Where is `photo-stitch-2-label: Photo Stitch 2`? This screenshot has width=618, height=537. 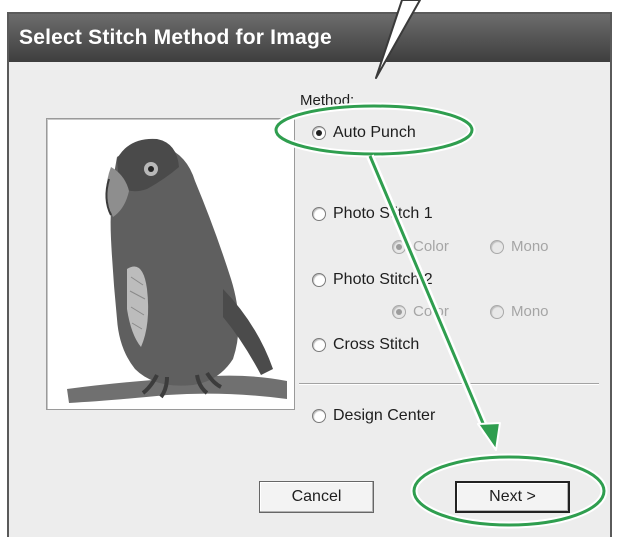 photo-stitch-2-label: Photo Stitch 2 is located at coordinates (383, 279).